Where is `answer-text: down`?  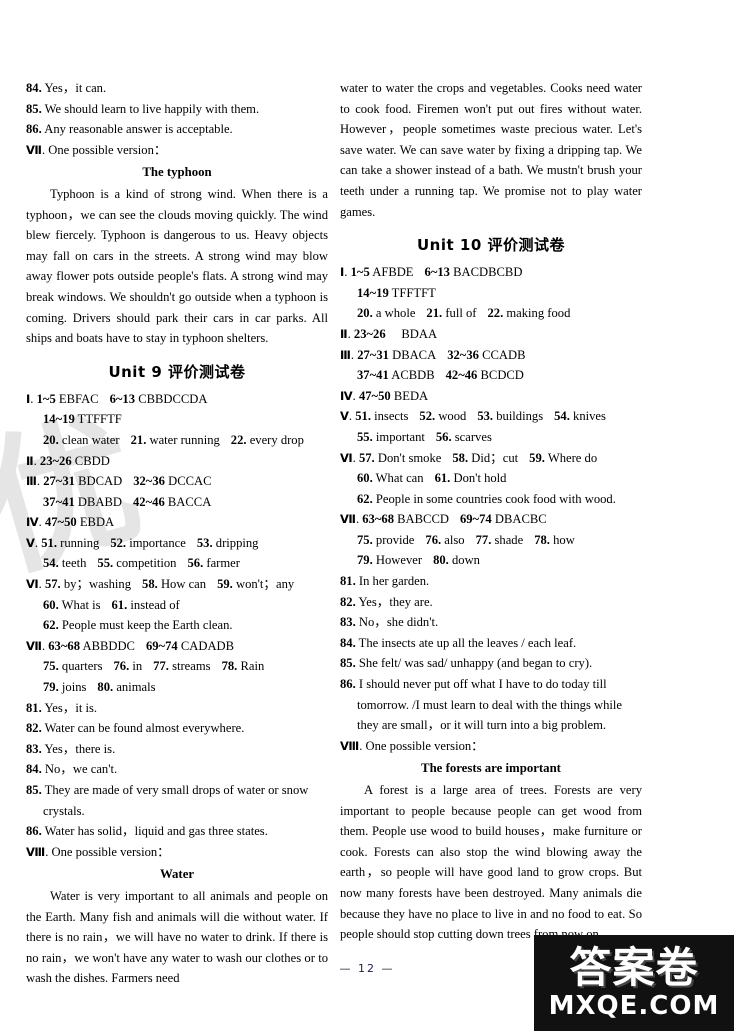
answer-text: down is located at coordinates (465, 560).